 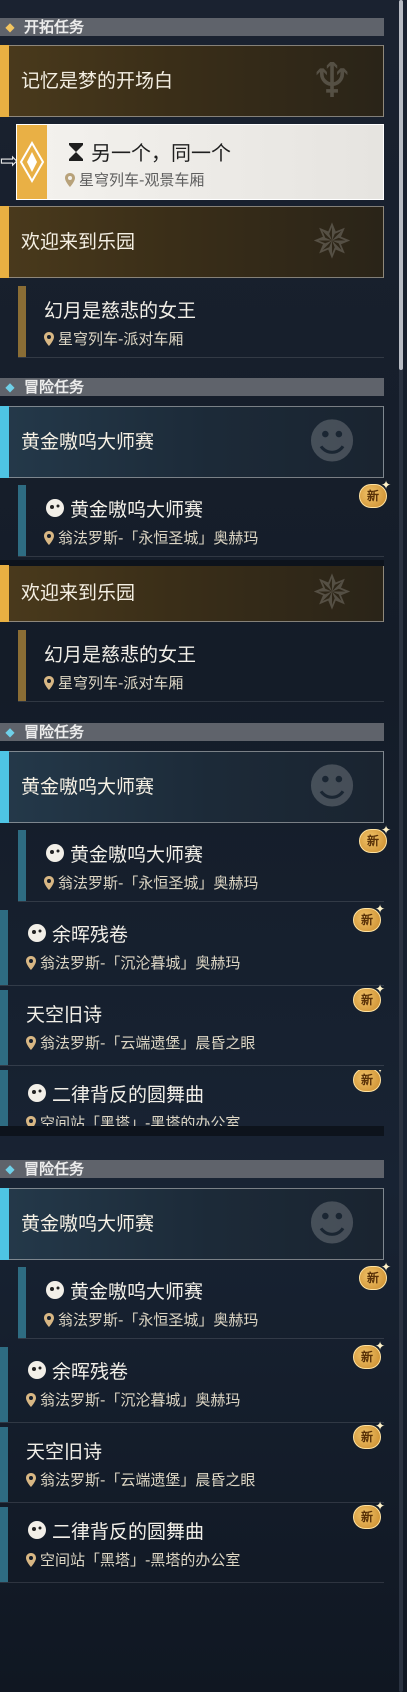 What do you see at coordinates (140, 1042) in the screenshot?
I see `quest-item-location: 翁法罗斯-「云端遗堡」晨昏之眼` at bounding box center [140, 1042].